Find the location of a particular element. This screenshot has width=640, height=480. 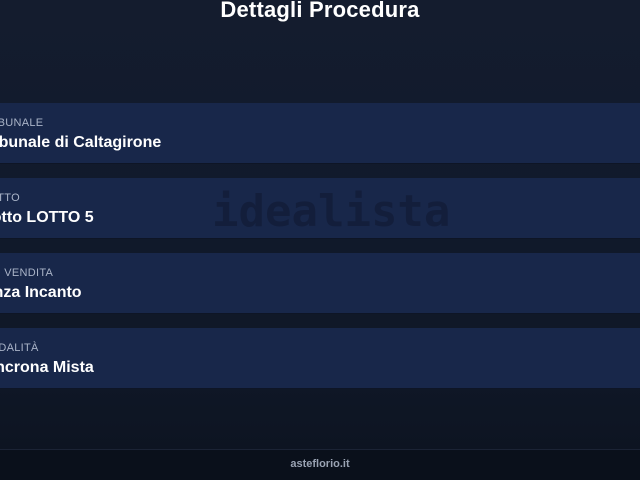

card-value-modalita: Sincrona Mista is located at coordinates (47, 367).